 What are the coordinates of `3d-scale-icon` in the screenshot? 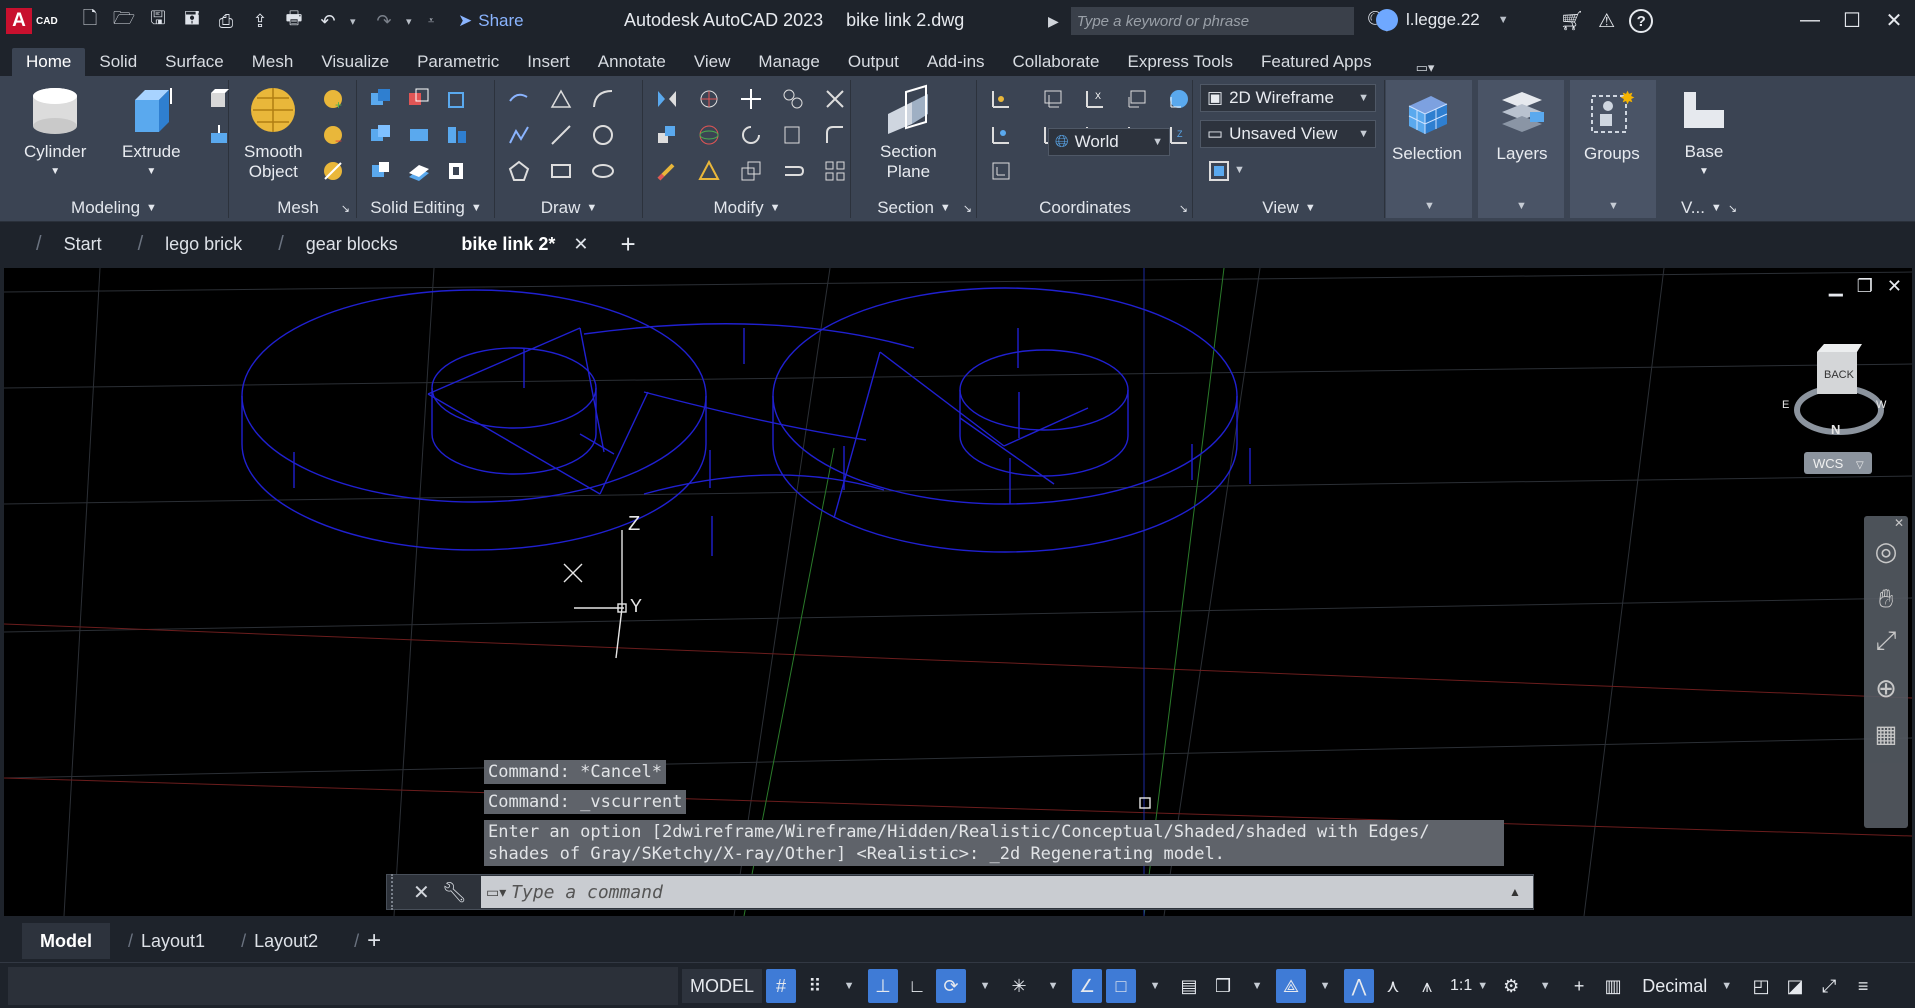 It's located at (709, 171).